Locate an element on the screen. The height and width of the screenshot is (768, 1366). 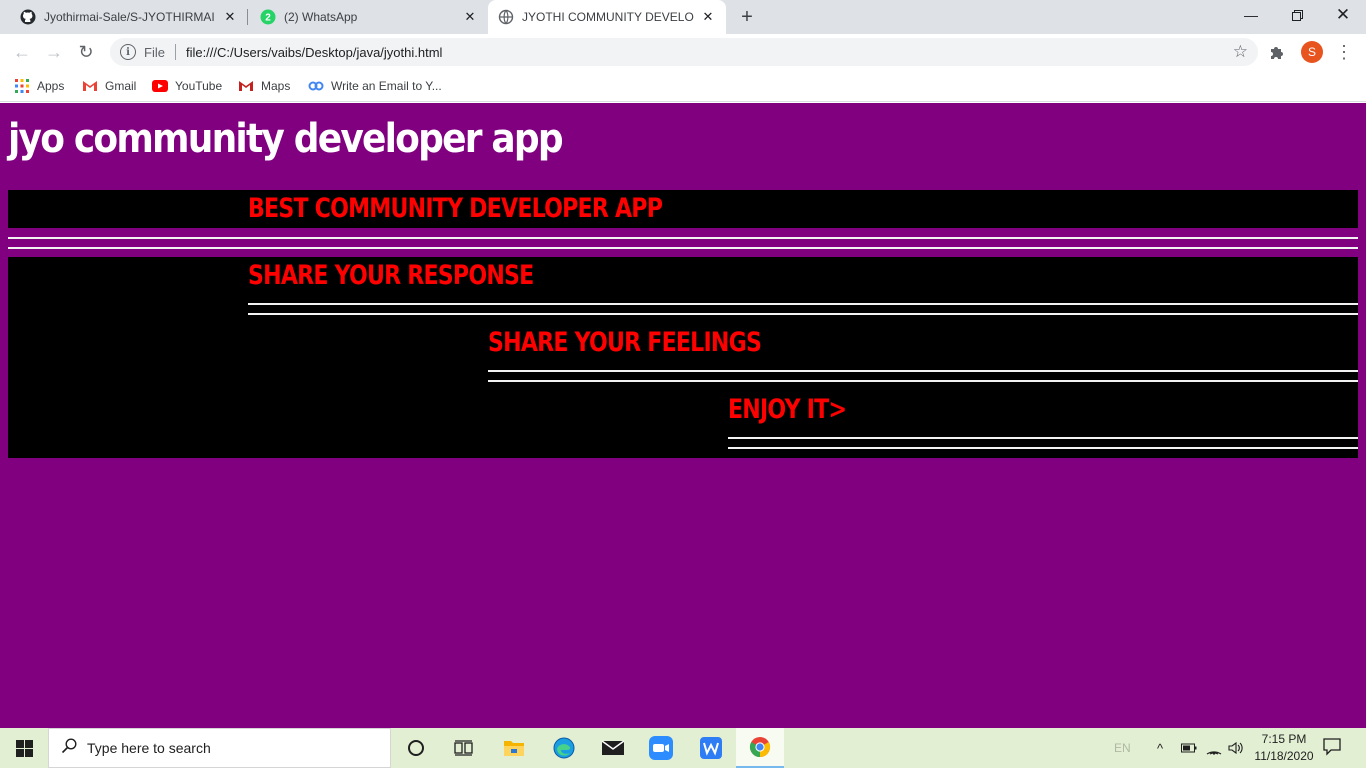
taskbar-search-box: Type here to search is located at coordinates (219, 748).